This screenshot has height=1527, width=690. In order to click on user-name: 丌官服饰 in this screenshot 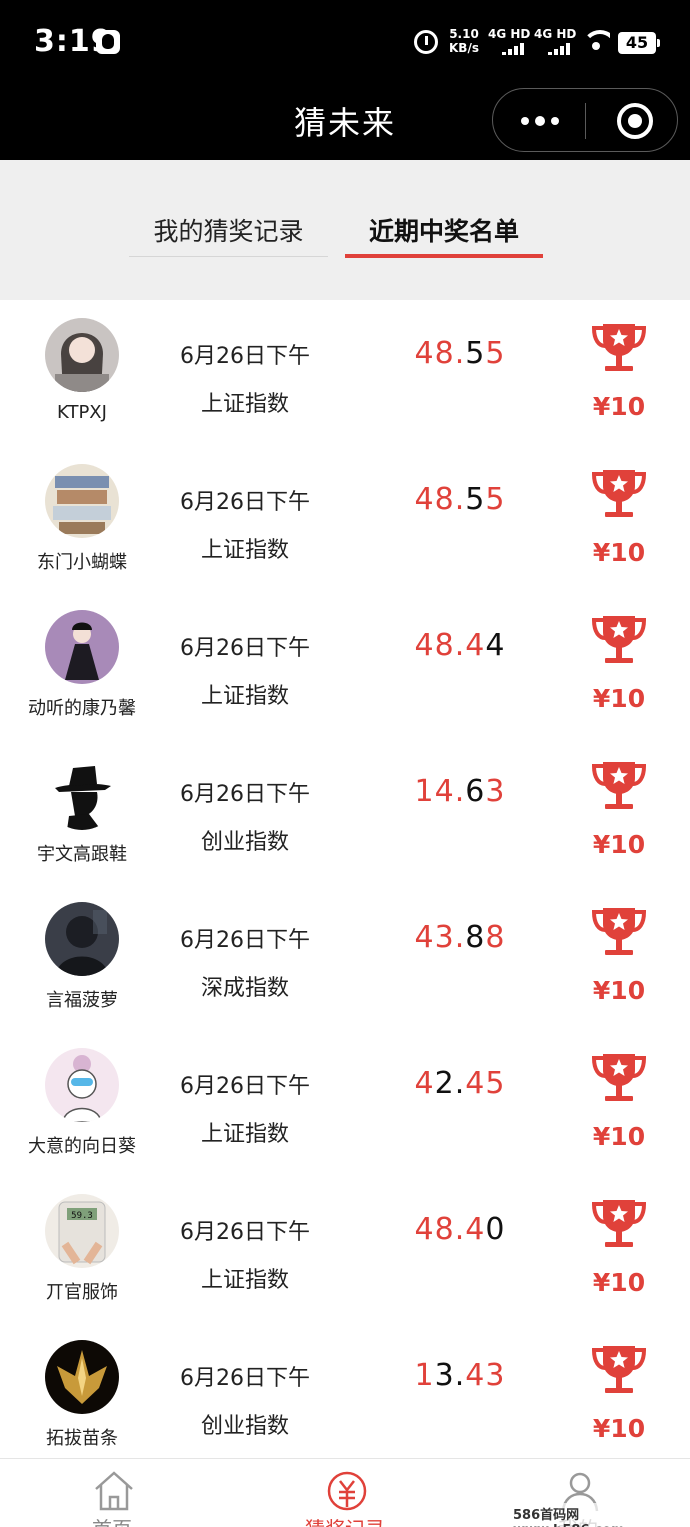, I will do `click(82, 1292)`.